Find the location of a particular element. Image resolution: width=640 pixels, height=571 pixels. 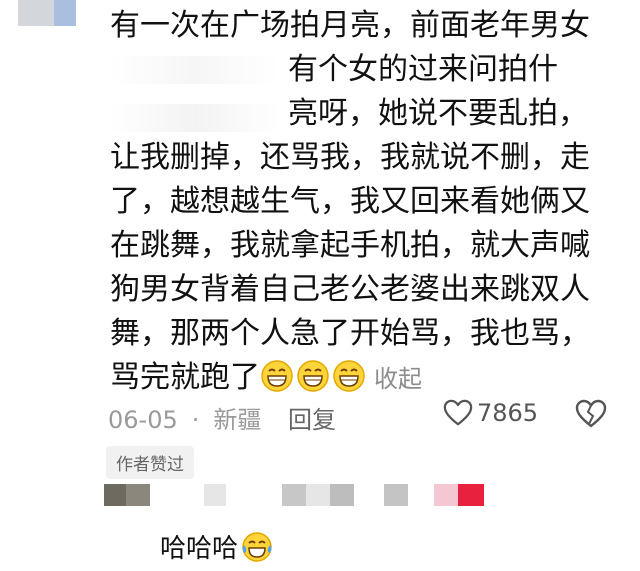

comment-line: 舞，那两个人急了开始骂，我也骂， is located at coordinates (350, 333).